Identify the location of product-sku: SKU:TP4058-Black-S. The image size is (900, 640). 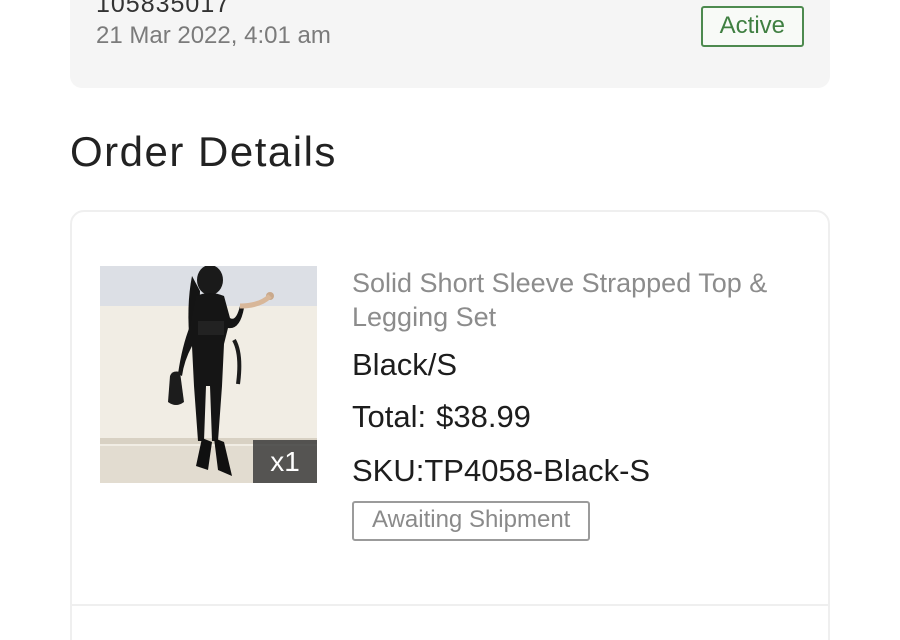
(582, 471).